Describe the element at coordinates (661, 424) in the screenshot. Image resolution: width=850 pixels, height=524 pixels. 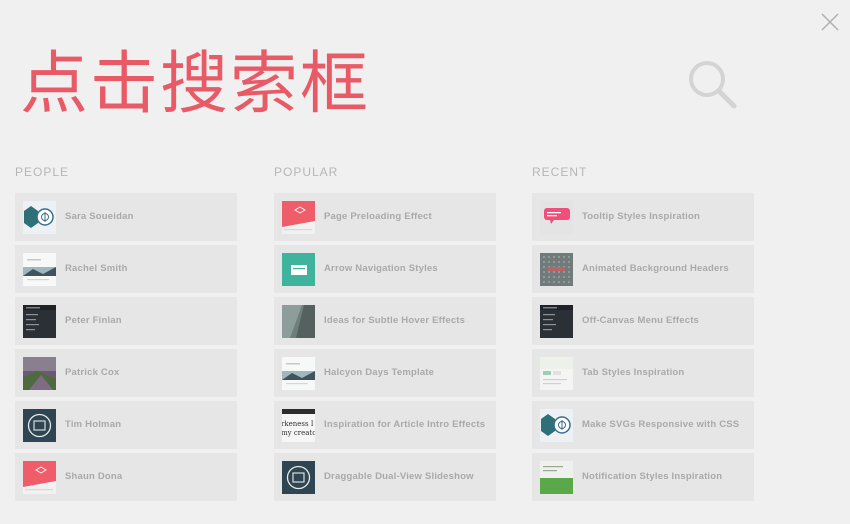
I see `item-label: Make SVGs Responsive with CSS` at that location.